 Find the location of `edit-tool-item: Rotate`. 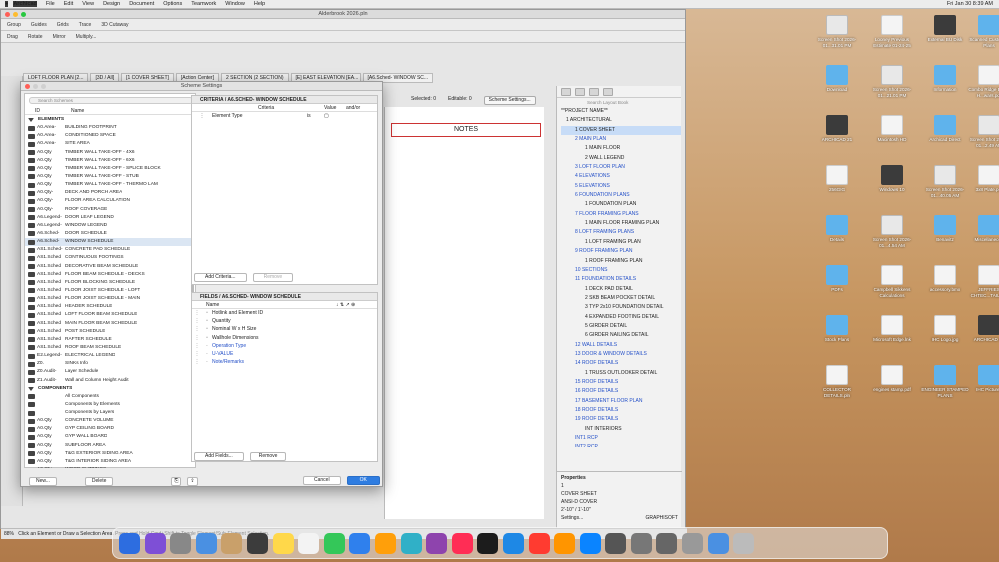

edit-tool-item: Rotate is located at coordinates (35, 37).